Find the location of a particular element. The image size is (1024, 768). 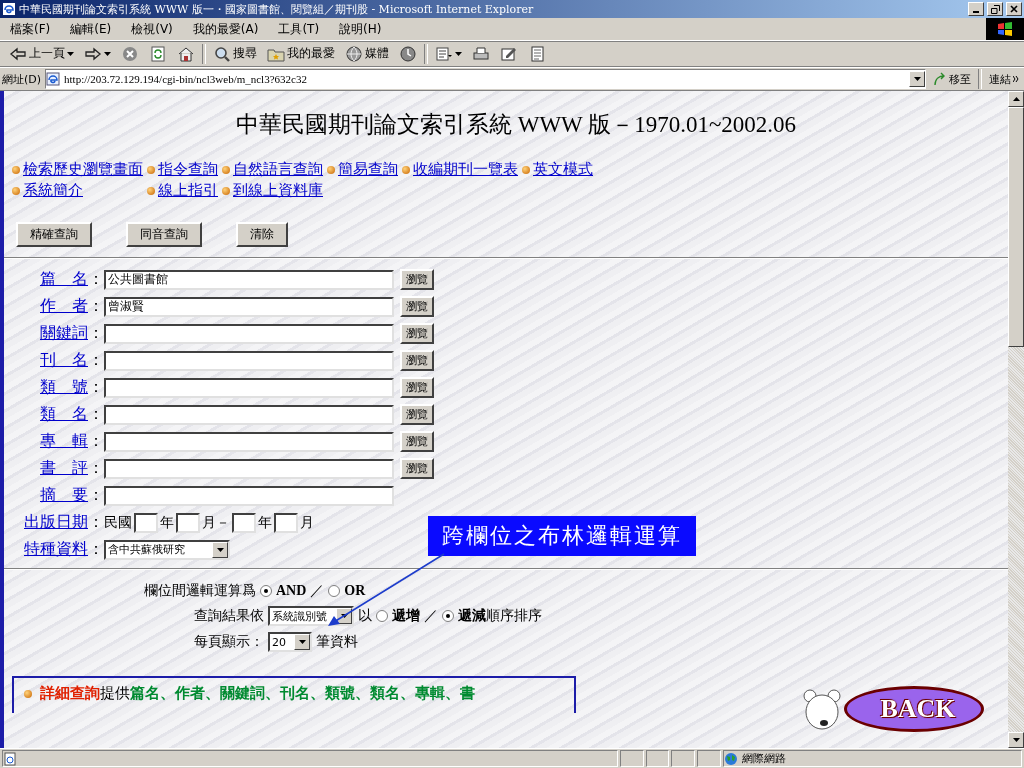

field-label-link: 類 號 is located at coordinates (64, 387).